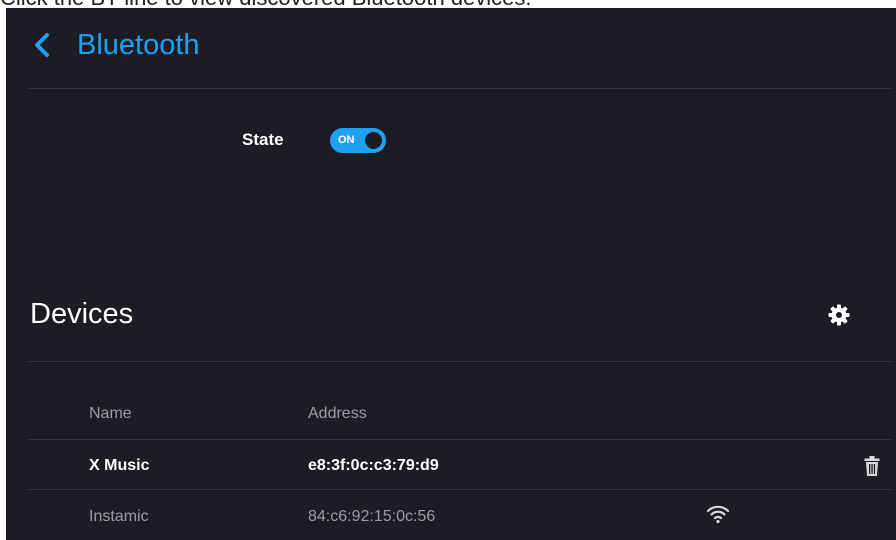 The height and width of the screenshot is (540, 896). I want to click on wifi-signal-icon, so click(718, 514).